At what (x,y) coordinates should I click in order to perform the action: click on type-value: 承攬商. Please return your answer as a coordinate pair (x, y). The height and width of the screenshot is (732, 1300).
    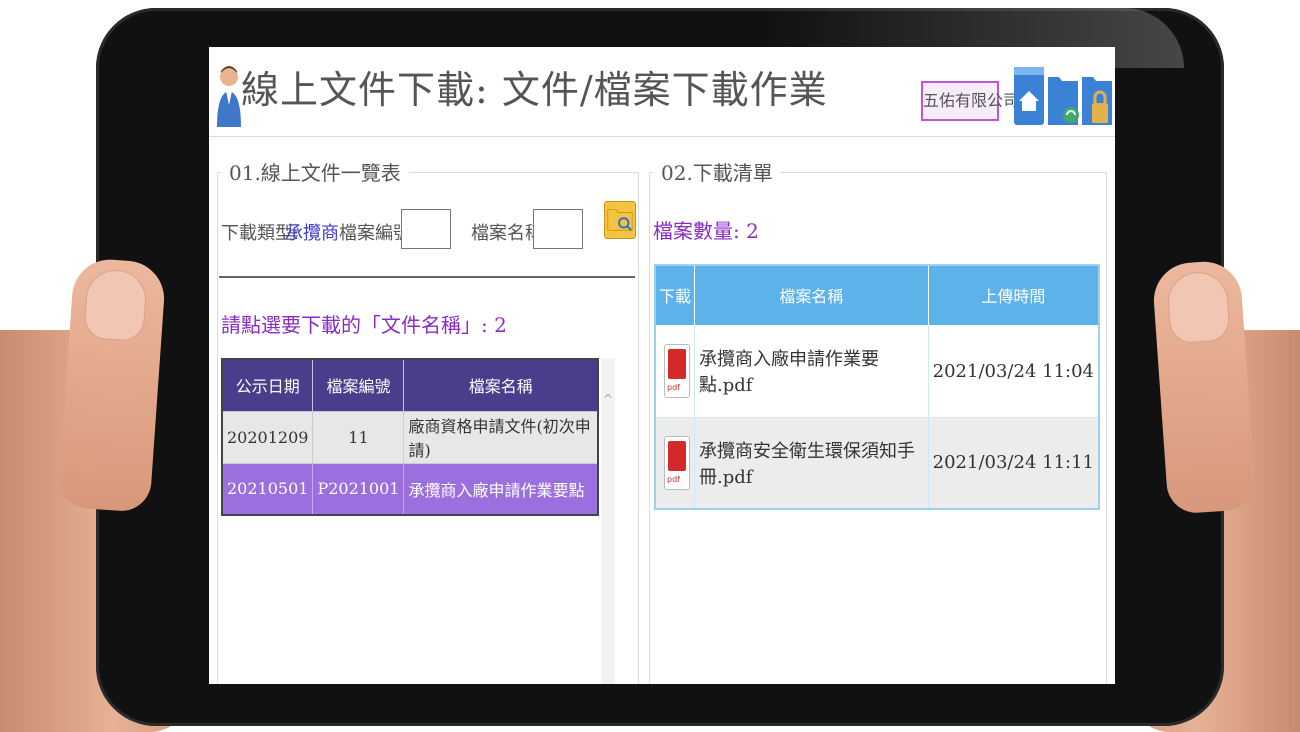
    Looking at the image, I should click on (312, 233).